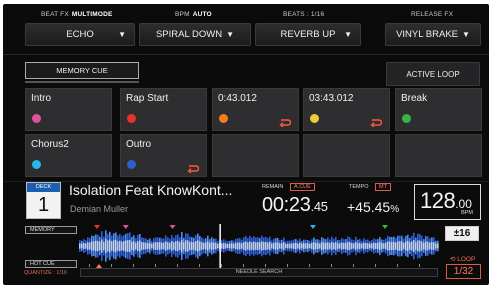 This screenshot has width=492, height=288. I want to click on needle-search-bar: NEEDLE SEARCH, so click(259, 270).